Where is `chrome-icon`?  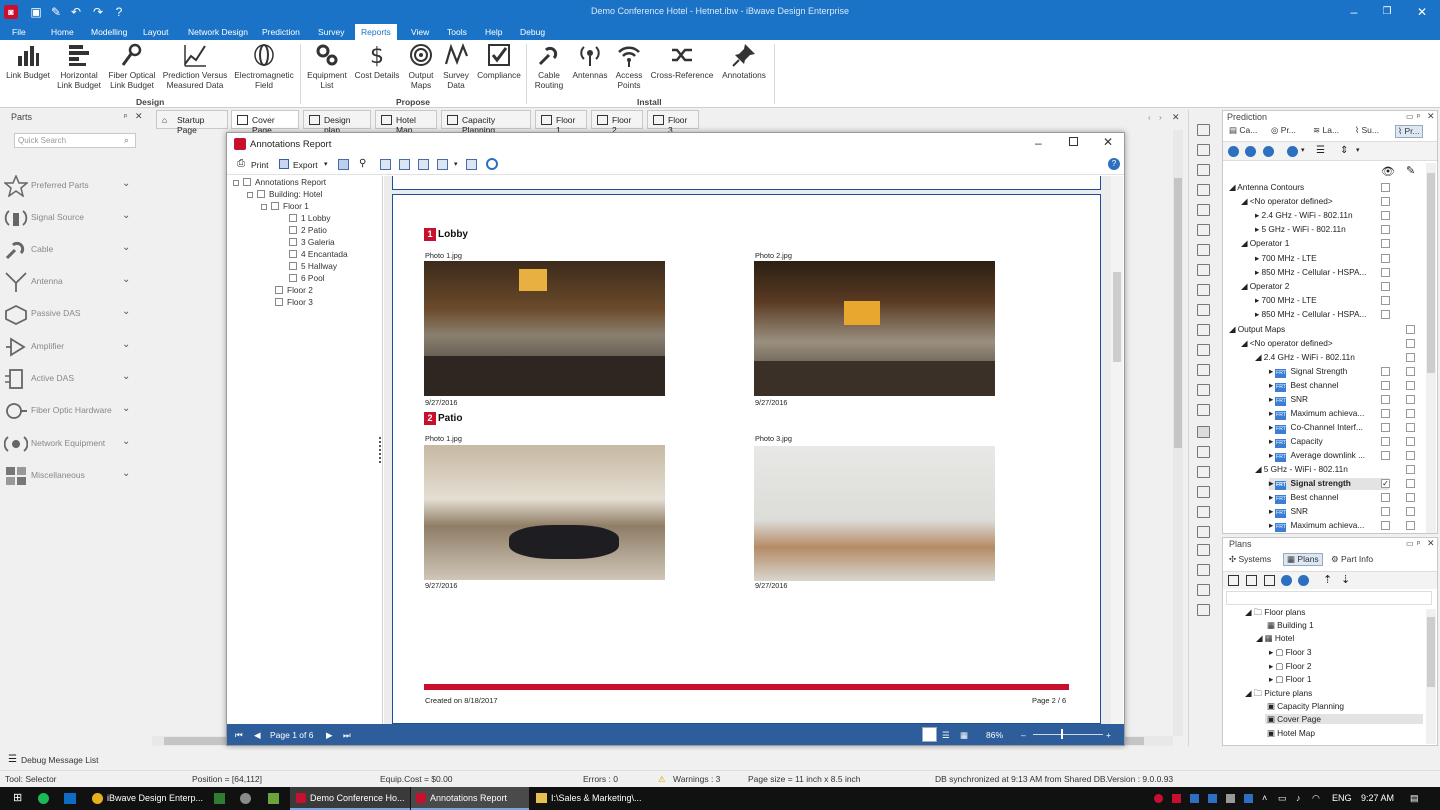
chrome-icon is located at coordinates (97, 798).